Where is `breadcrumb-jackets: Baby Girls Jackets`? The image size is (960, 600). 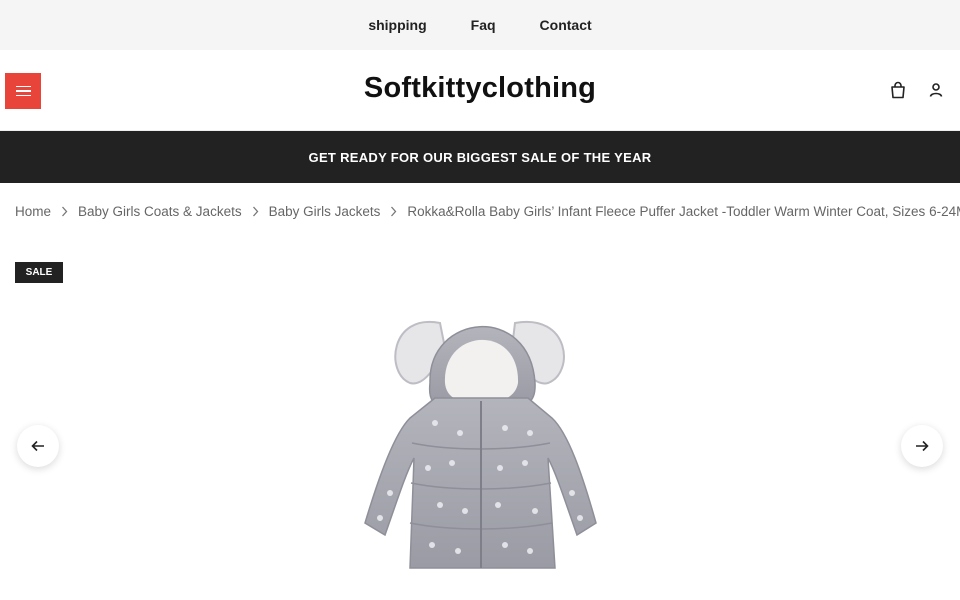
breadcrumb-jackets: Baby Girls Jackets is located at coordinates (325, 211).